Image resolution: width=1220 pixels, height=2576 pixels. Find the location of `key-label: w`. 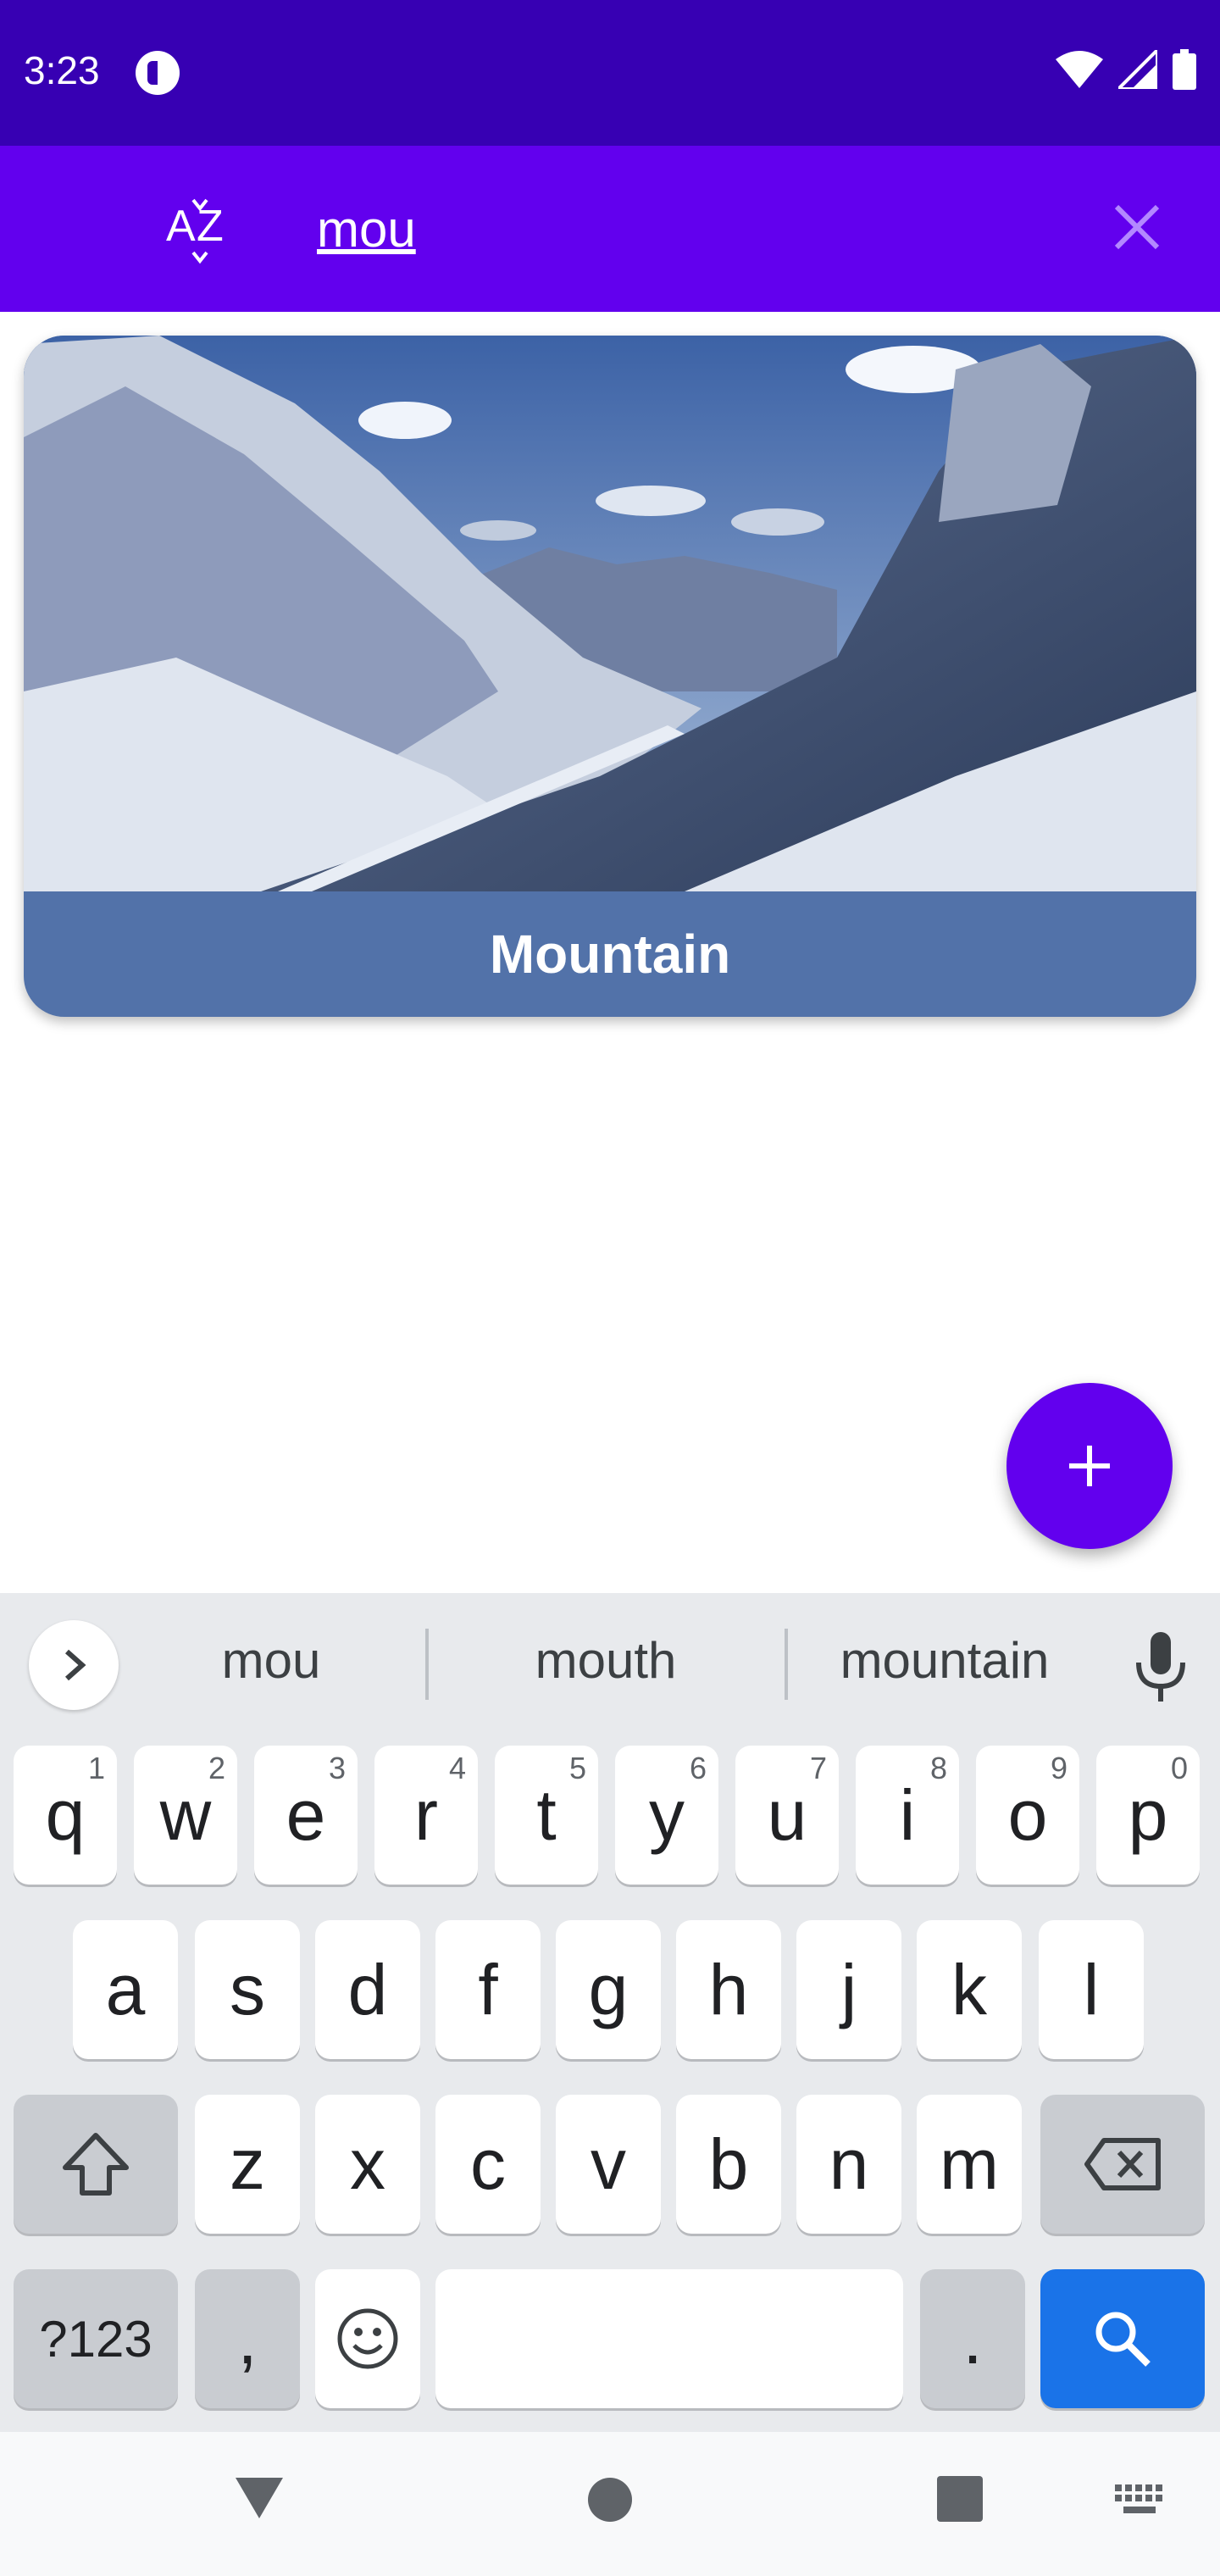

key-label: w is located at coordinates (185, 1814).